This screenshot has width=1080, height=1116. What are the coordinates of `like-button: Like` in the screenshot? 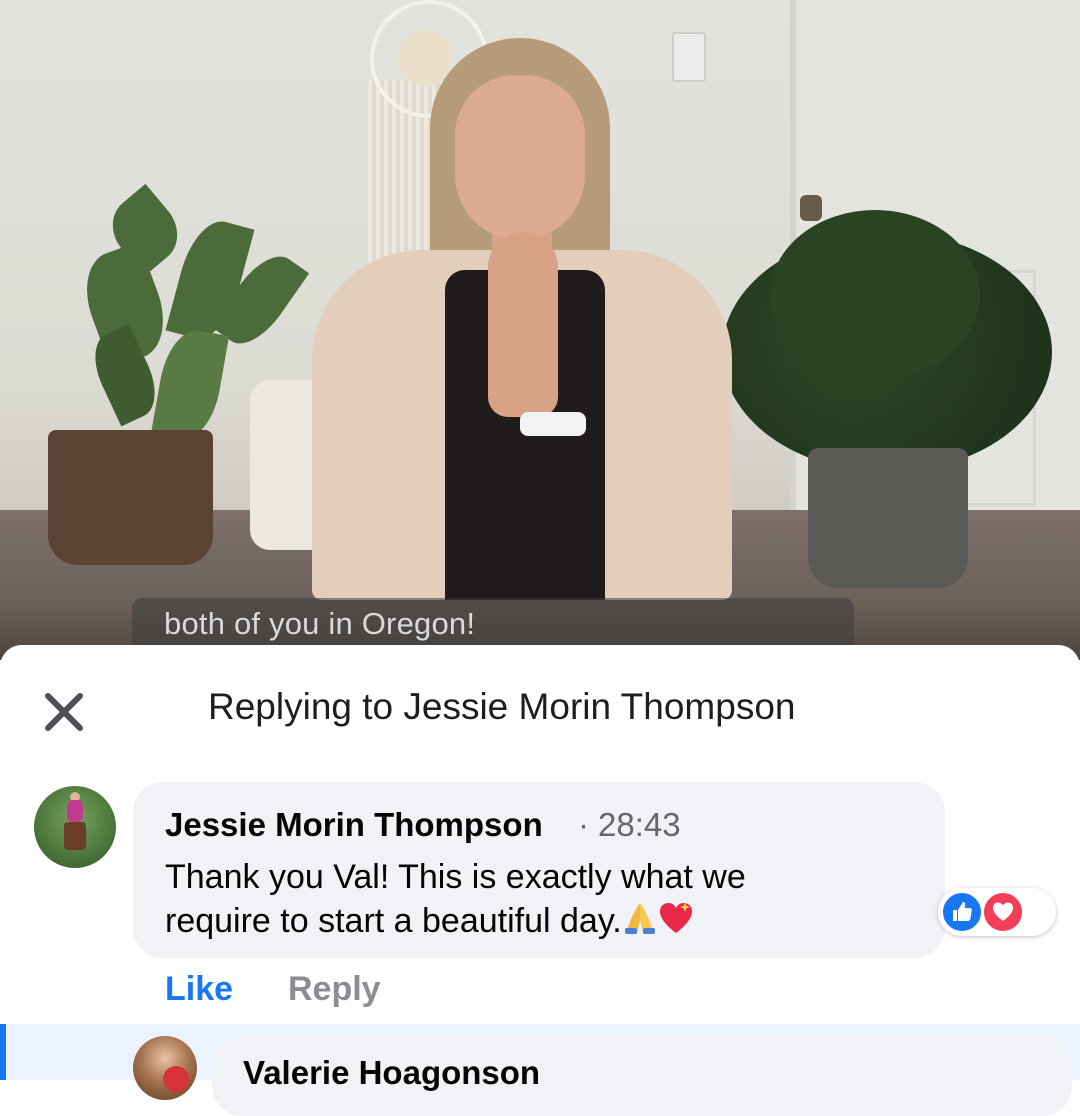 It's located at (199, 989).